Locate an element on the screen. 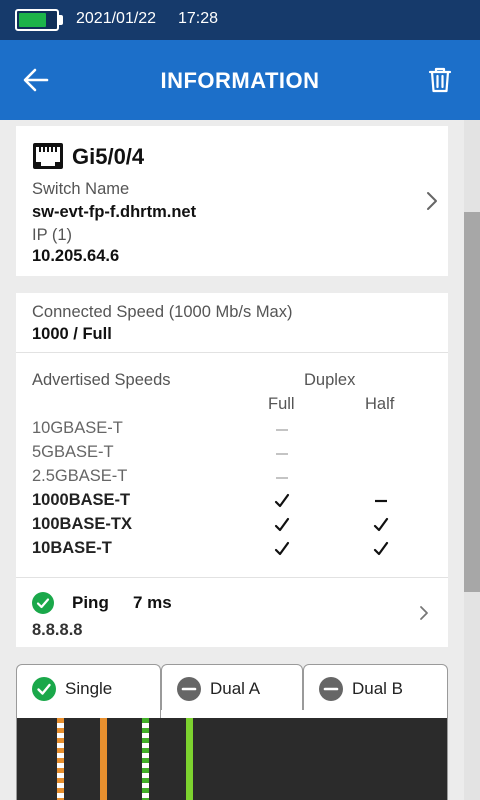  tab-label: Dual B is located at coordinates (378, 688).